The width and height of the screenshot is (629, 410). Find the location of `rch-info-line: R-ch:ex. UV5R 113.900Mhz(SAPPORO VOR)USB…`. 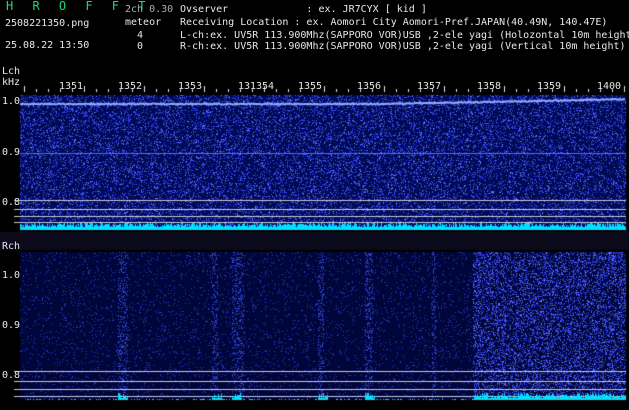

rch-info-line: R-ch:ex. UV5R 113.900Mhz(SAPPORO VOR)USB… is located at coordinates (403, 46).